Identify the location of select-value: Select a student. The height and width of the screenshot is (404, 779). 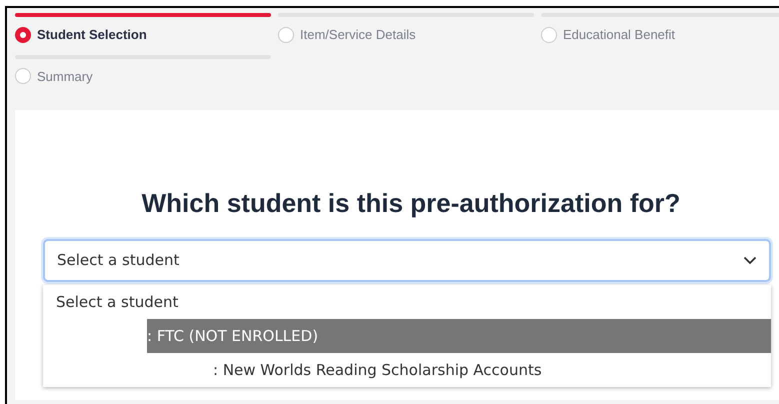
(118, 261).